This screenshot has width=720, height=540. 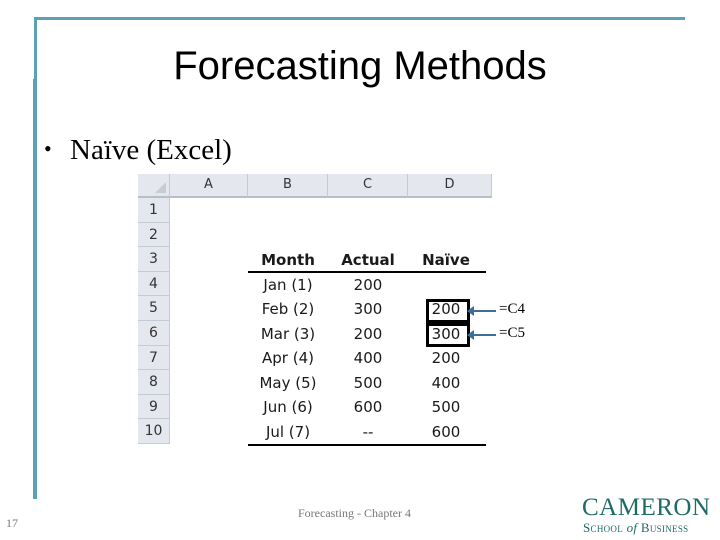 What do you see at coordinates (446, 285) in the screenshot?
I see `naive-cell` at bounding box center [446, 285].